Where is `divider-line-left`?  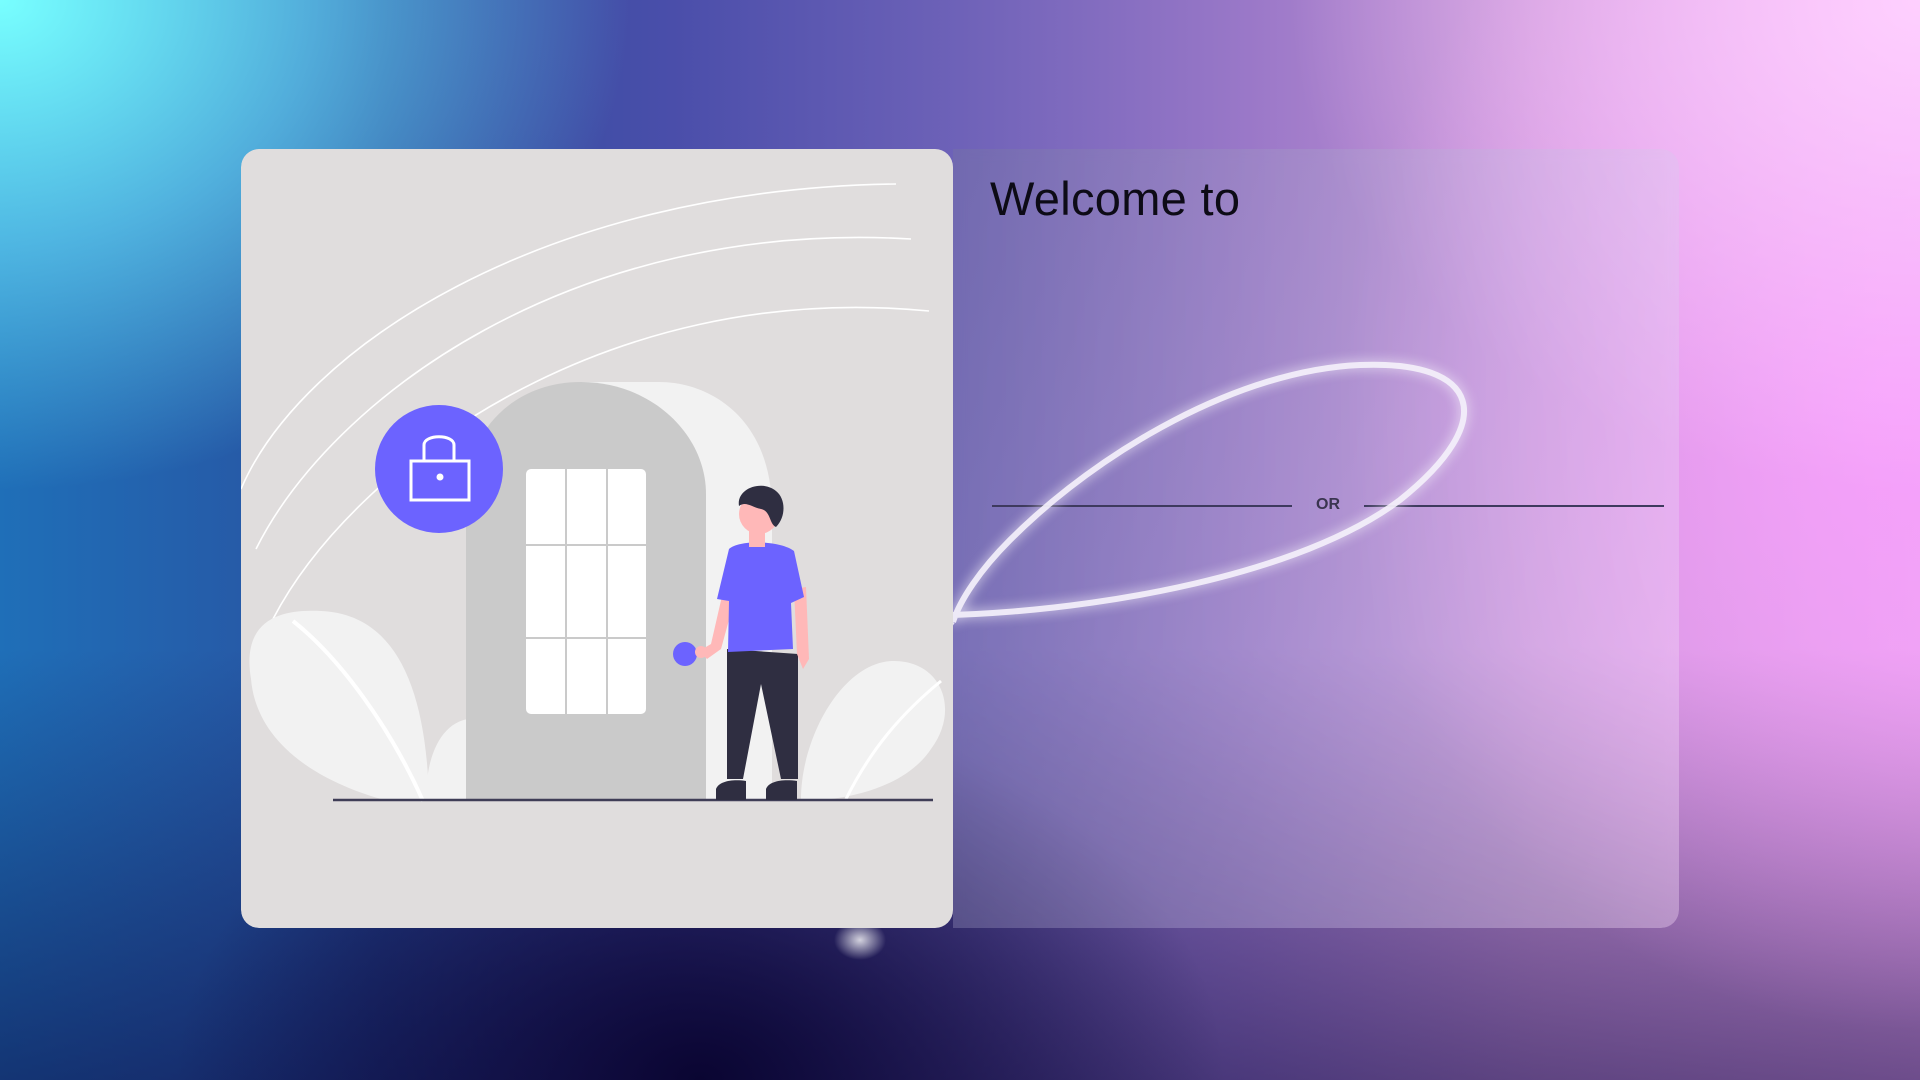
divider-line-left is located at coordinates (1142, 506).